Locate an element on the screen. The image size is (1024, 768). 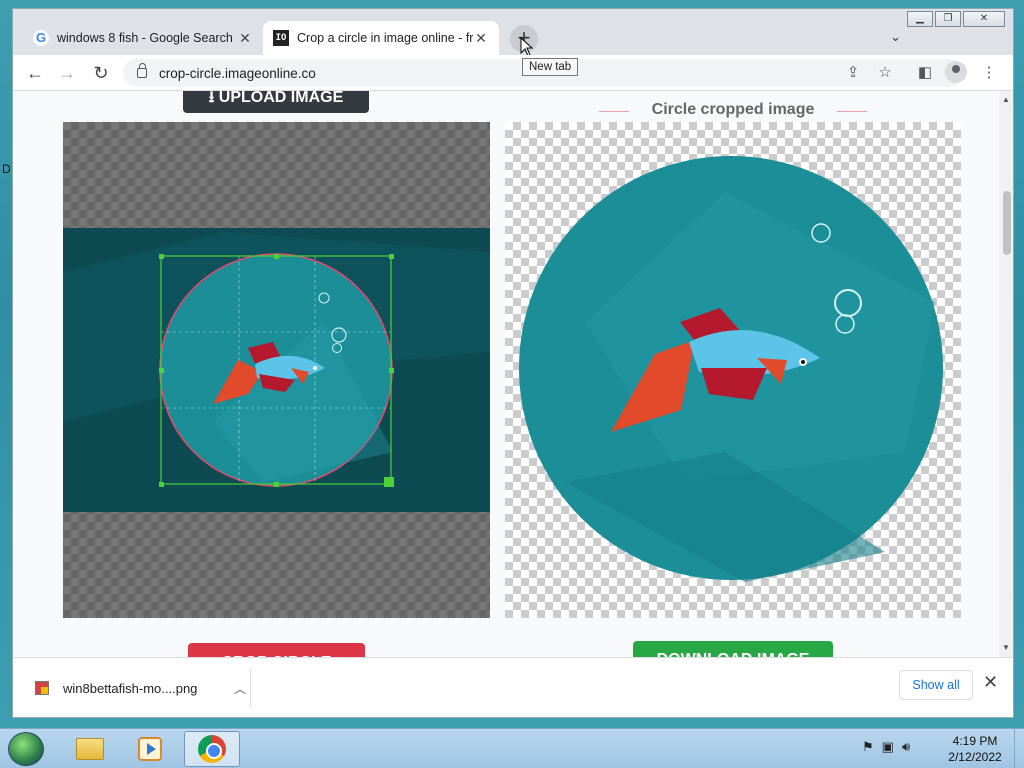
volume-icon: 🔊︎ is located at coordinates (906, 747).